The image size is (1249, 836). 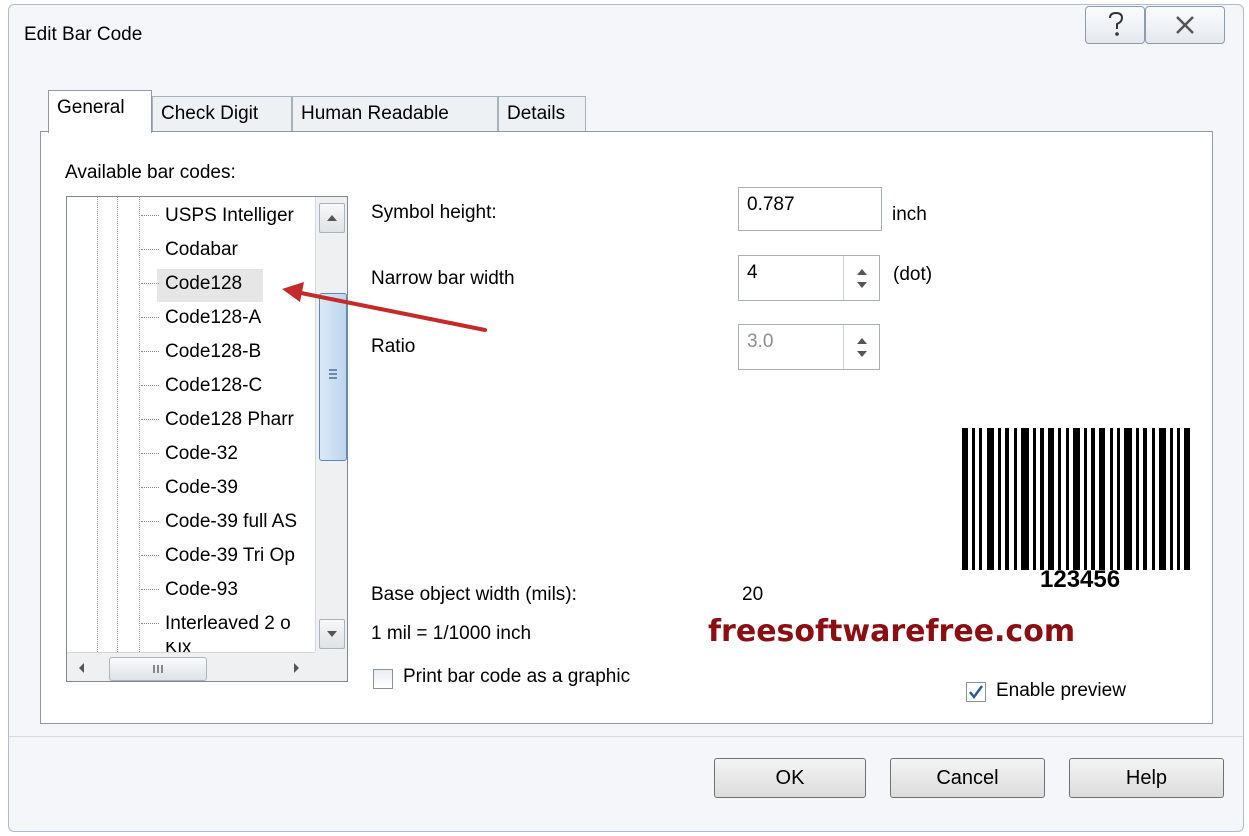 I want to click on scroll-up-button, so click(x=332, y=218).